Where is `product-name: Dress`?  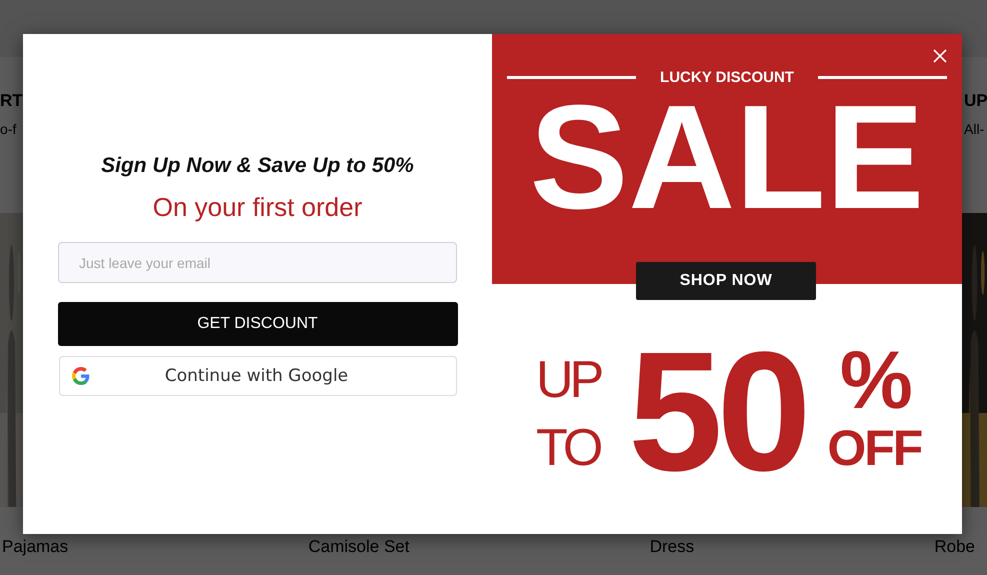
product-name: Dress is located at coordinates (672, 547).